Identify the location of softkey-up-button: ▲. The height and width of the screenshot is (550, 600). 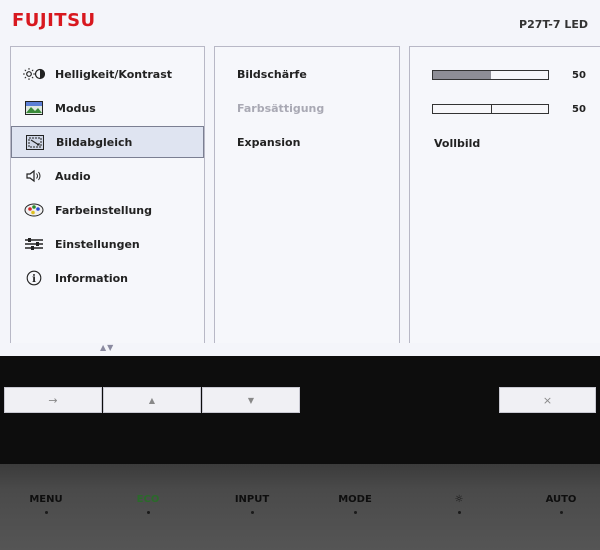
(152, 400).